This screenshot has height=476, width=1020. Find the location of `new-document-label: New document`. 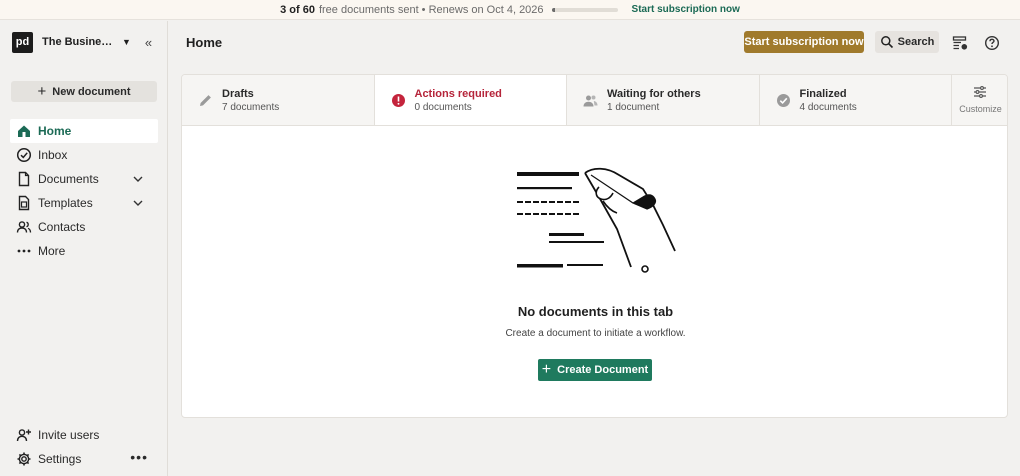

new-document-label: New document is located at coordinates (91, 91).